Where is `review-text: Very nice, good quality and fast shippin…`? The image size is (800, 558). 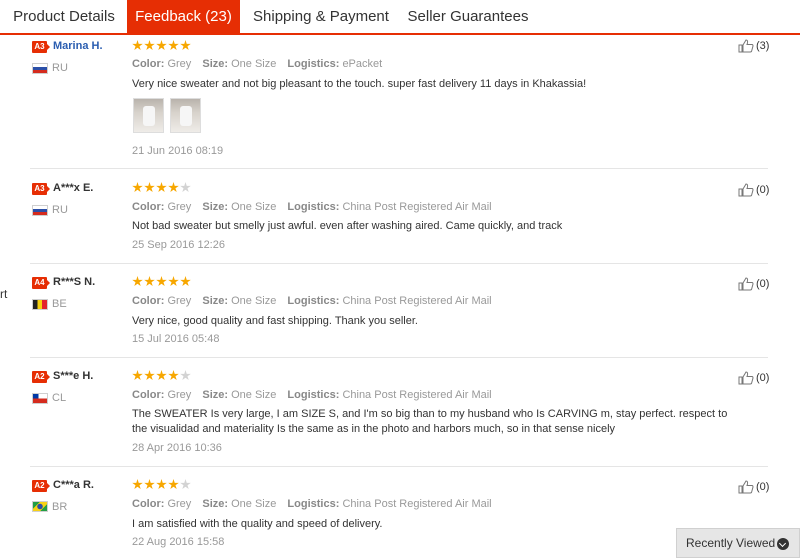 review-text: Very nice, good quality and fast shippin… is located at coordinates (275, 321).